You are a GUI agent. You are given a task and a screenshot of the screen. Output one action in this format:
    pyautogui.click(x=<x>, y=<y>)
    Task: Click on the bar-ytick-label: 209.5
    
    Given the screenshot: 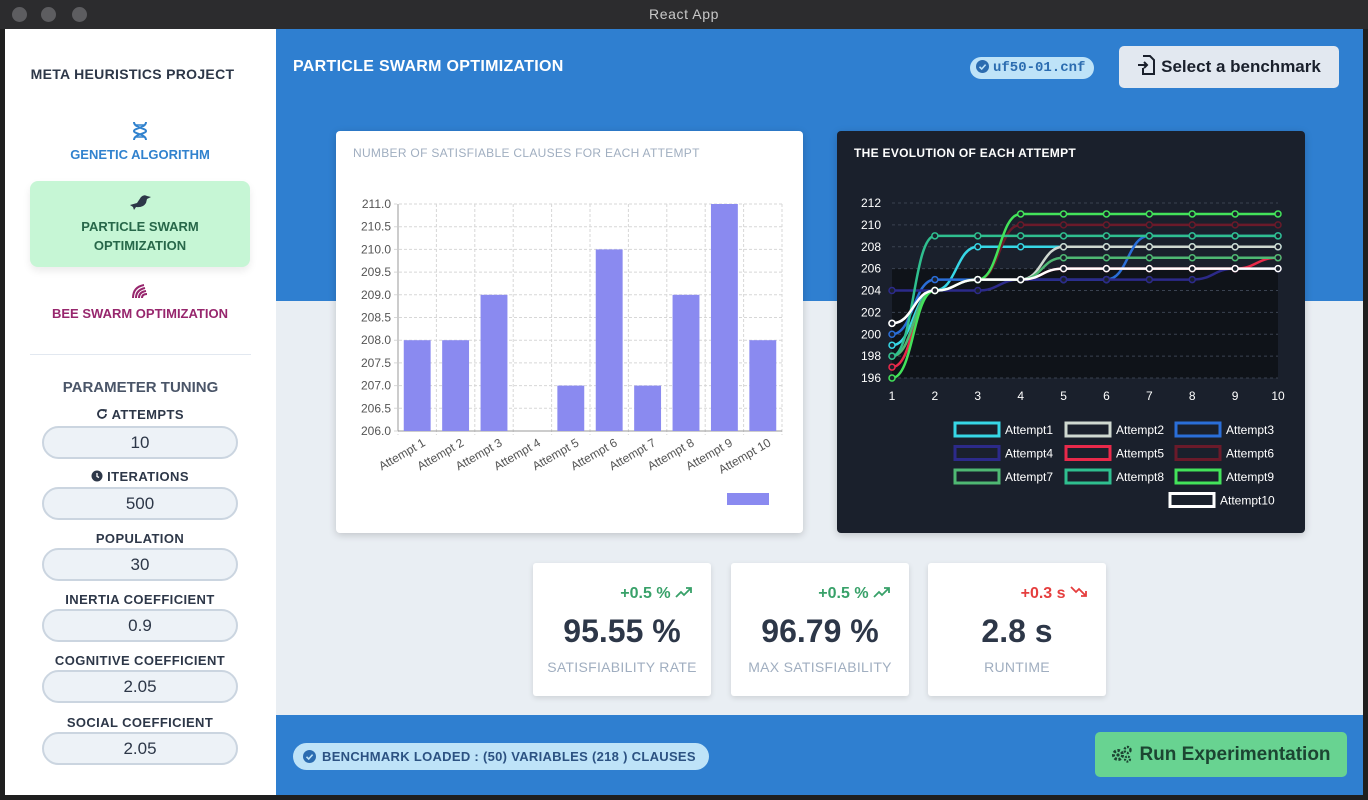 What is the action you would take?
    pyautogui.click(x=376, y=272)
    